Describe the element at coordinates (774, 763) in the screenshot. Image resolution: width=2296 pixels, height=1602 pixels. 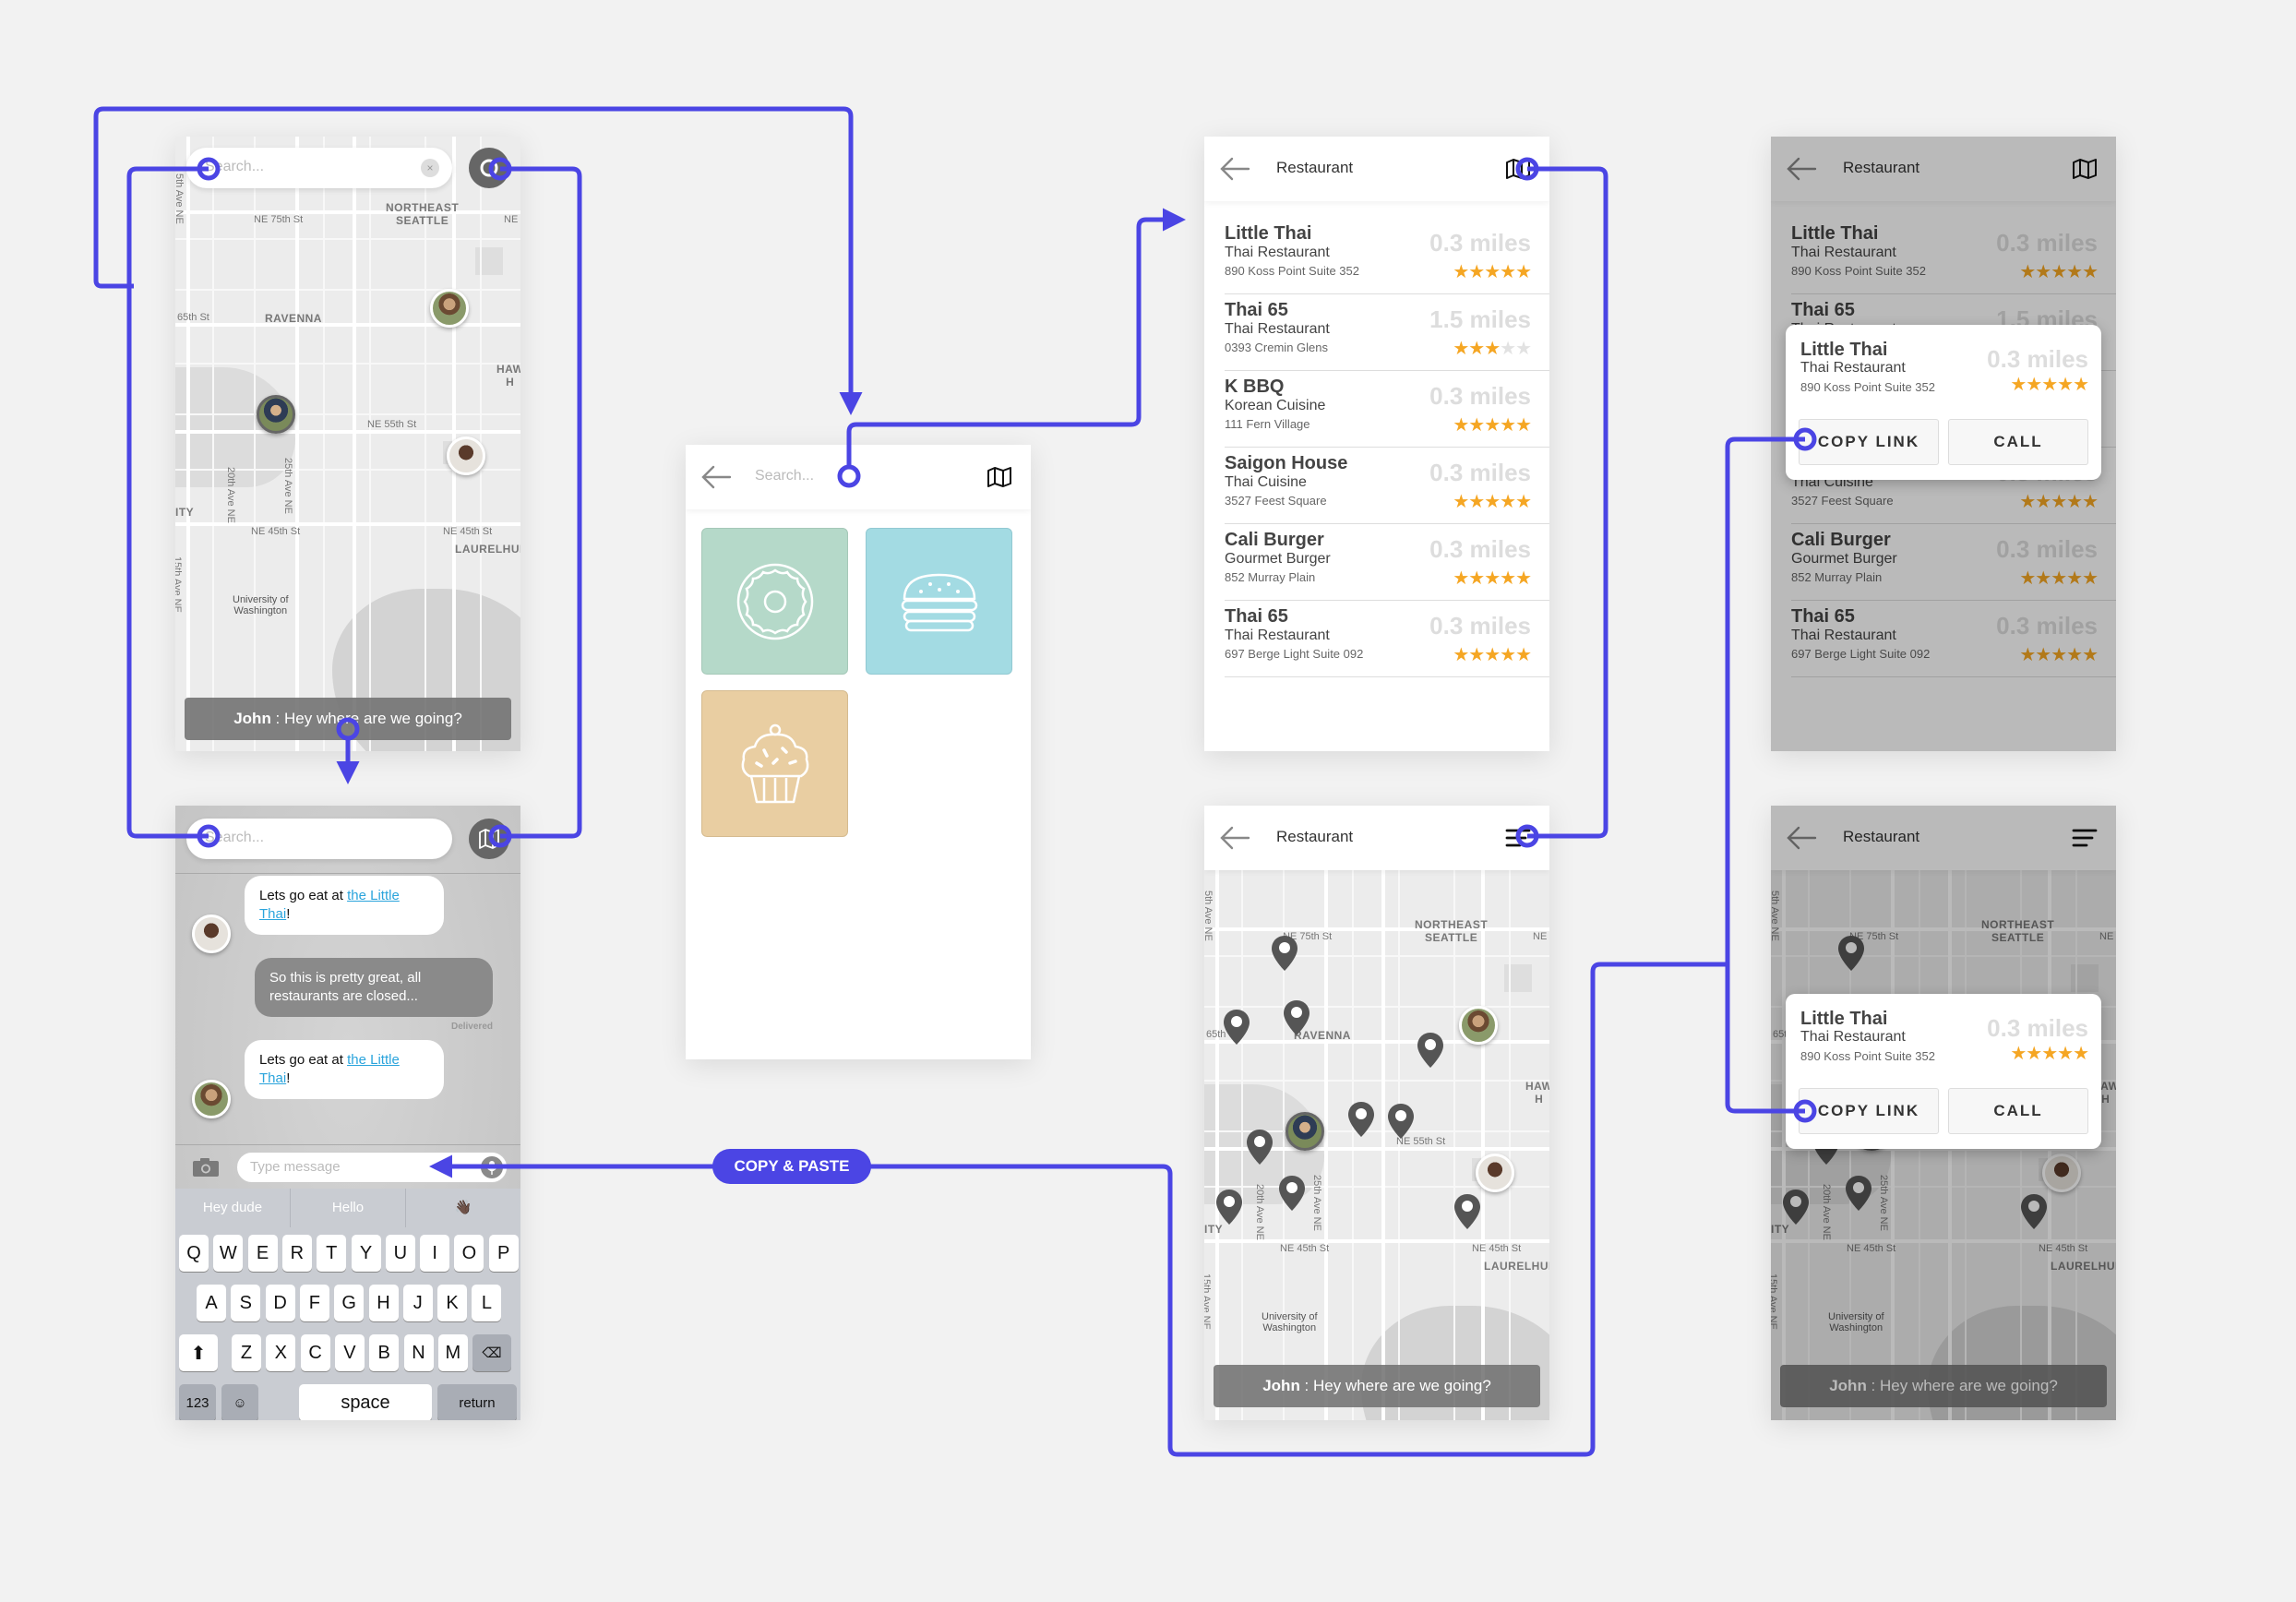
I see `category-tile-cupcake` at that location.